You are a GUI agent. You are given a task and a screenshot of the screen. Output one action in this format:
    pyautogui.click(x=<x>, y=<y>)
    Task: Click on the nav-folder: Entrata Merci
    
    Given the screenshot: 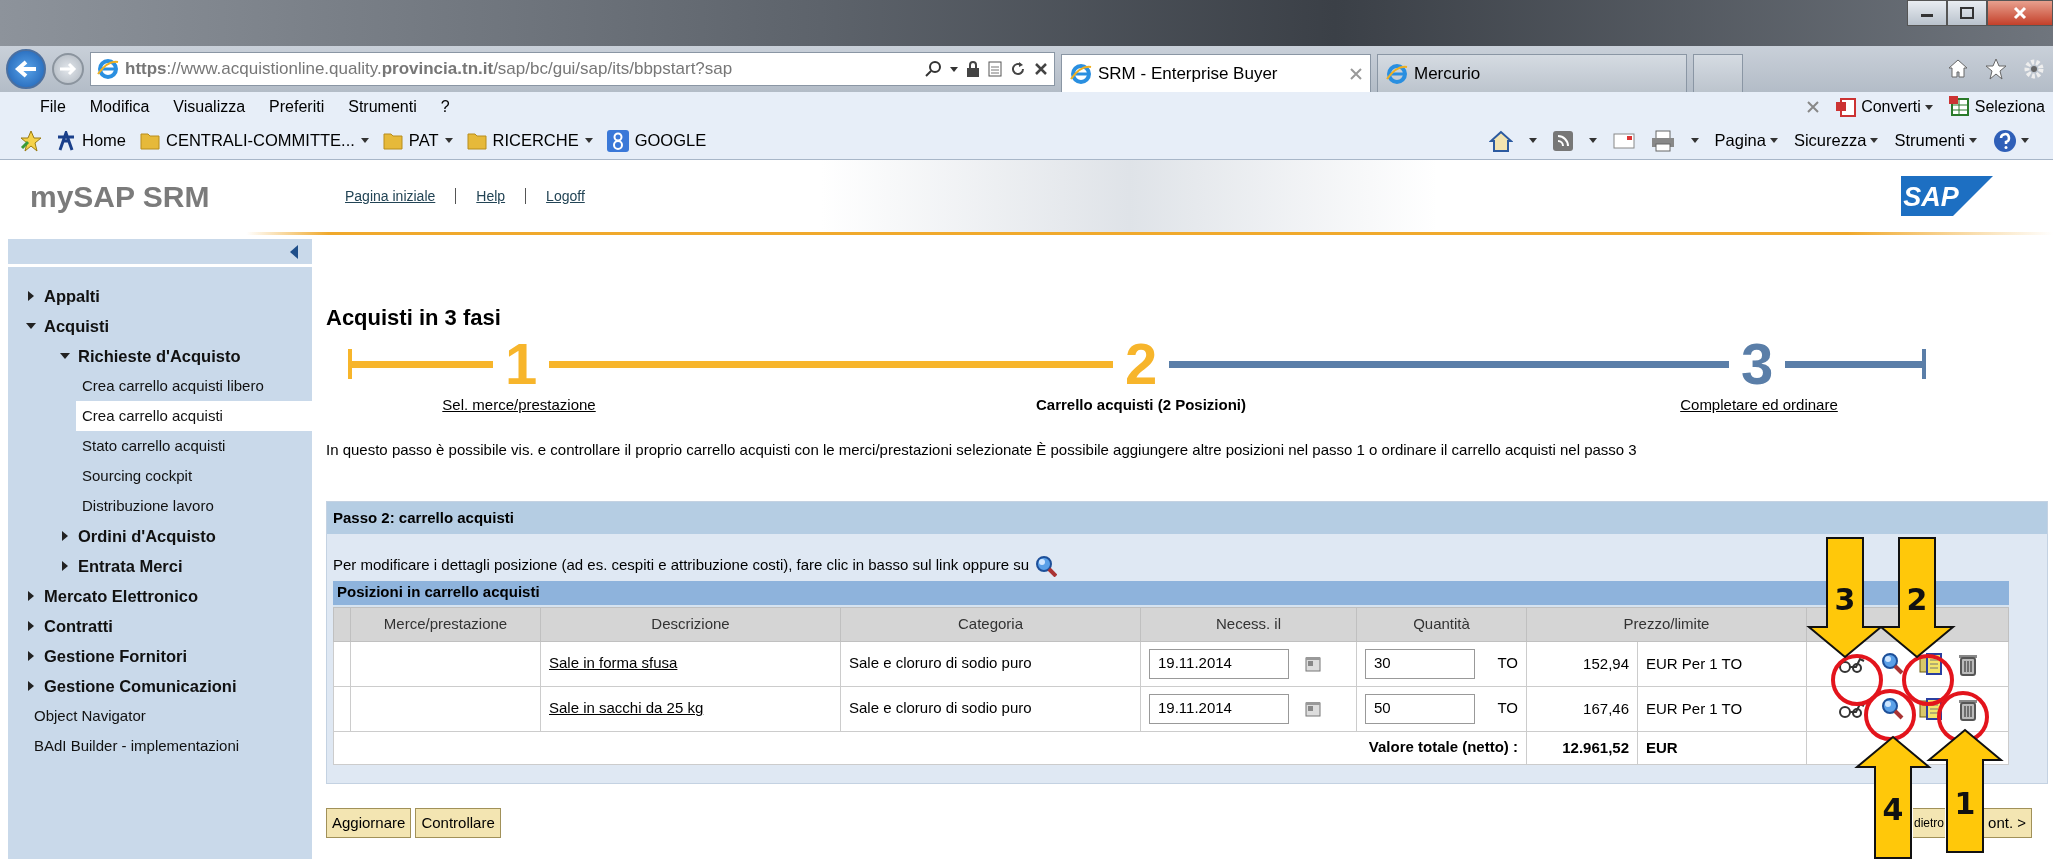 What is the action you would take?
    pyautogui.click(x=160, y=566)
    